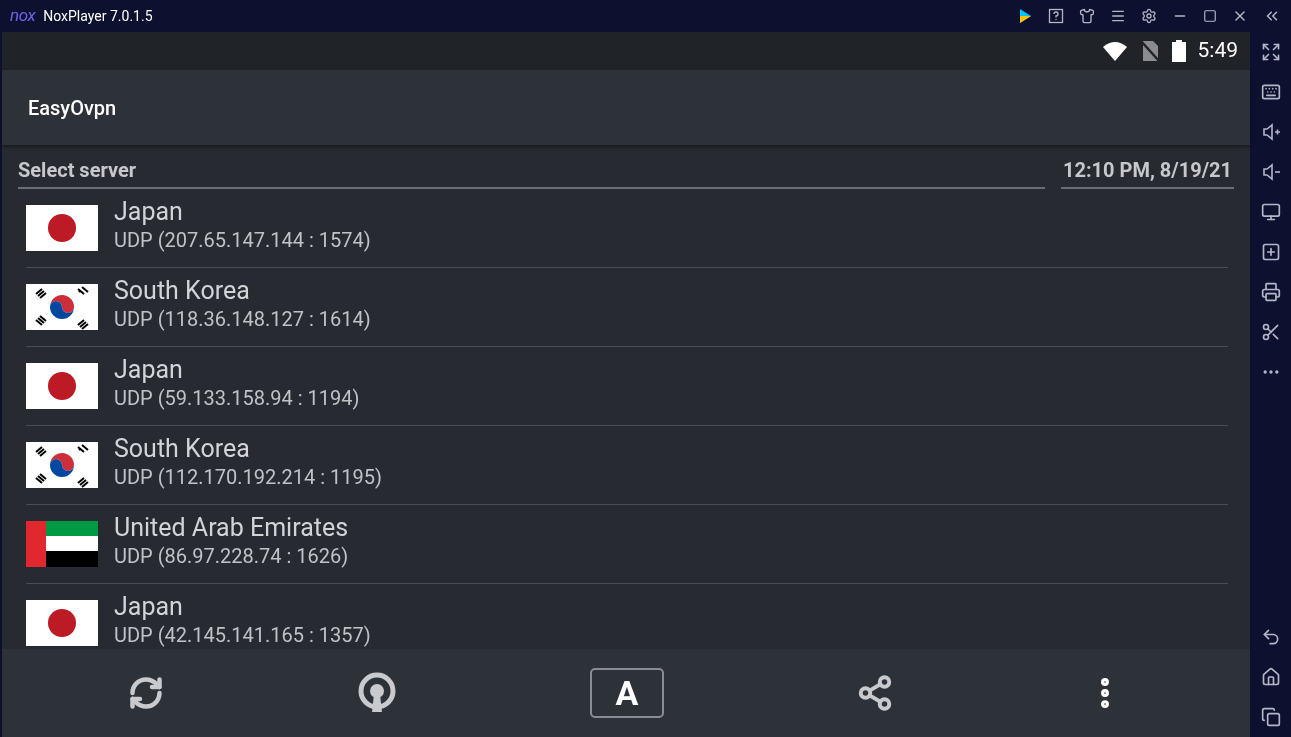 Image resolution: width=1291 pixels, height=737 pixels. I want to click on server-row: Japan UDP (59.133.158.94 : 1194), so click(627, 386).